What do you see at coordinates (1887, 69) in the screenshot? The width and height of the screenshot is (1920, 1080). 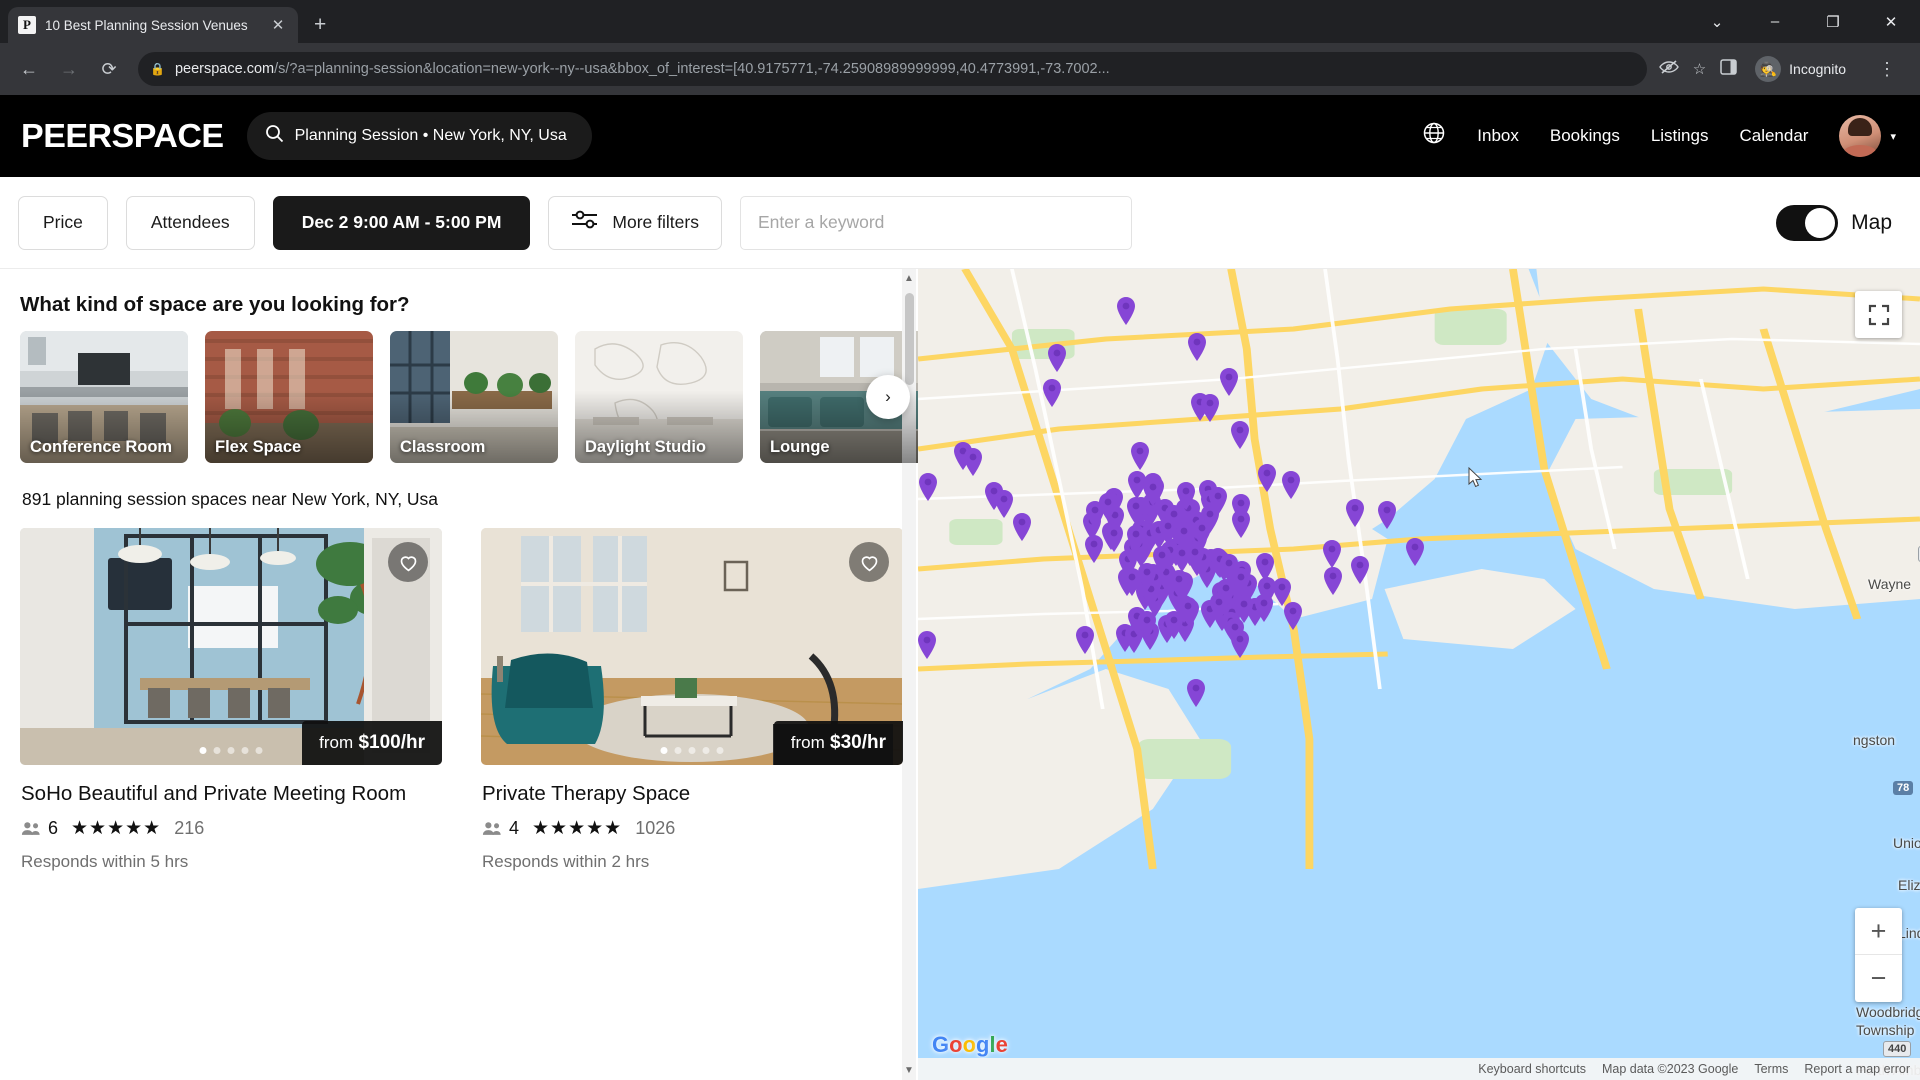 I see `kebab-menu-icon: ⋮` at bounding box center [1887, 69].